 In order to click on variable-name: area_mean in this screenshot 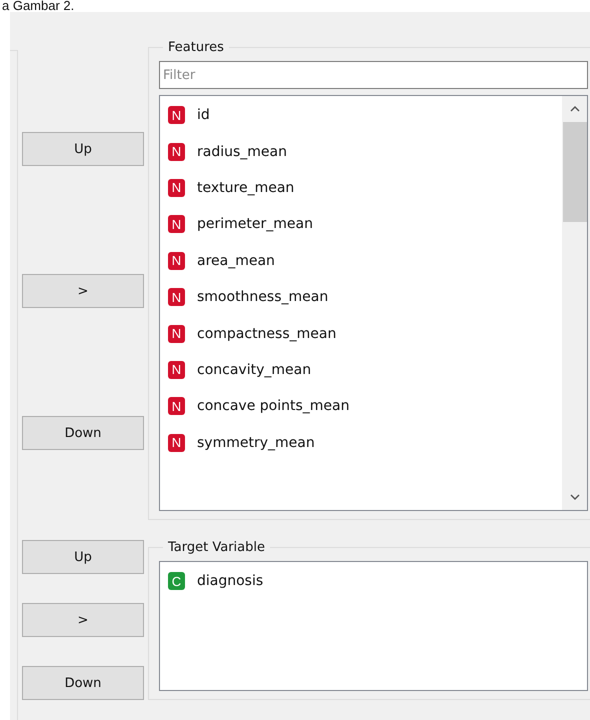, I will do `click(236, 260)`.